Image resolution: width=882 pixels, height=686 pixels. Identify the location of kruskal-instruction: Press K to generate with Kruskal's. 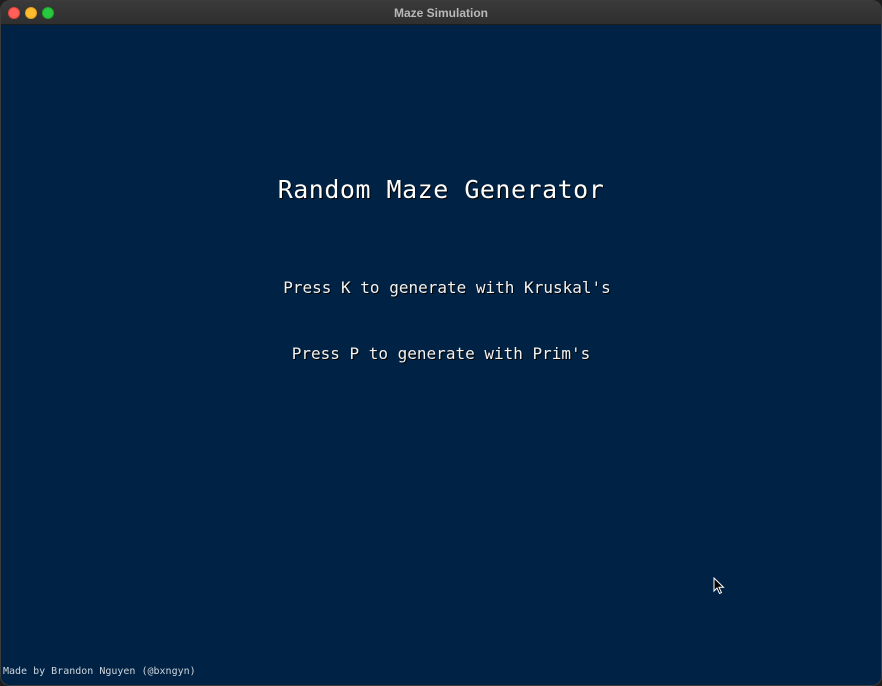
(447, 287).